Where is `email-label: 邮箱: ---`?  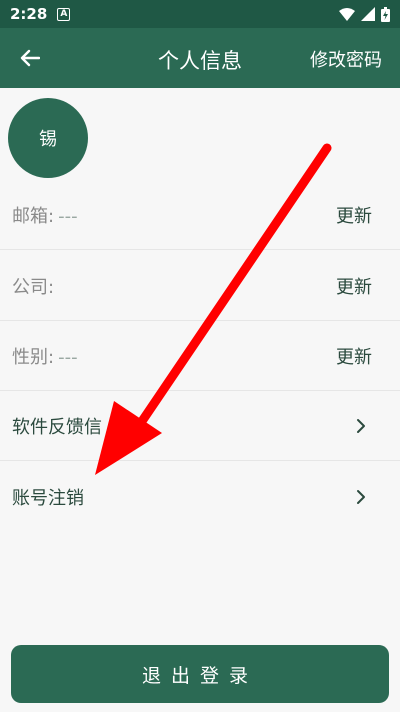
email-label: 邮箱: --- is located at coordinates (45, 216).